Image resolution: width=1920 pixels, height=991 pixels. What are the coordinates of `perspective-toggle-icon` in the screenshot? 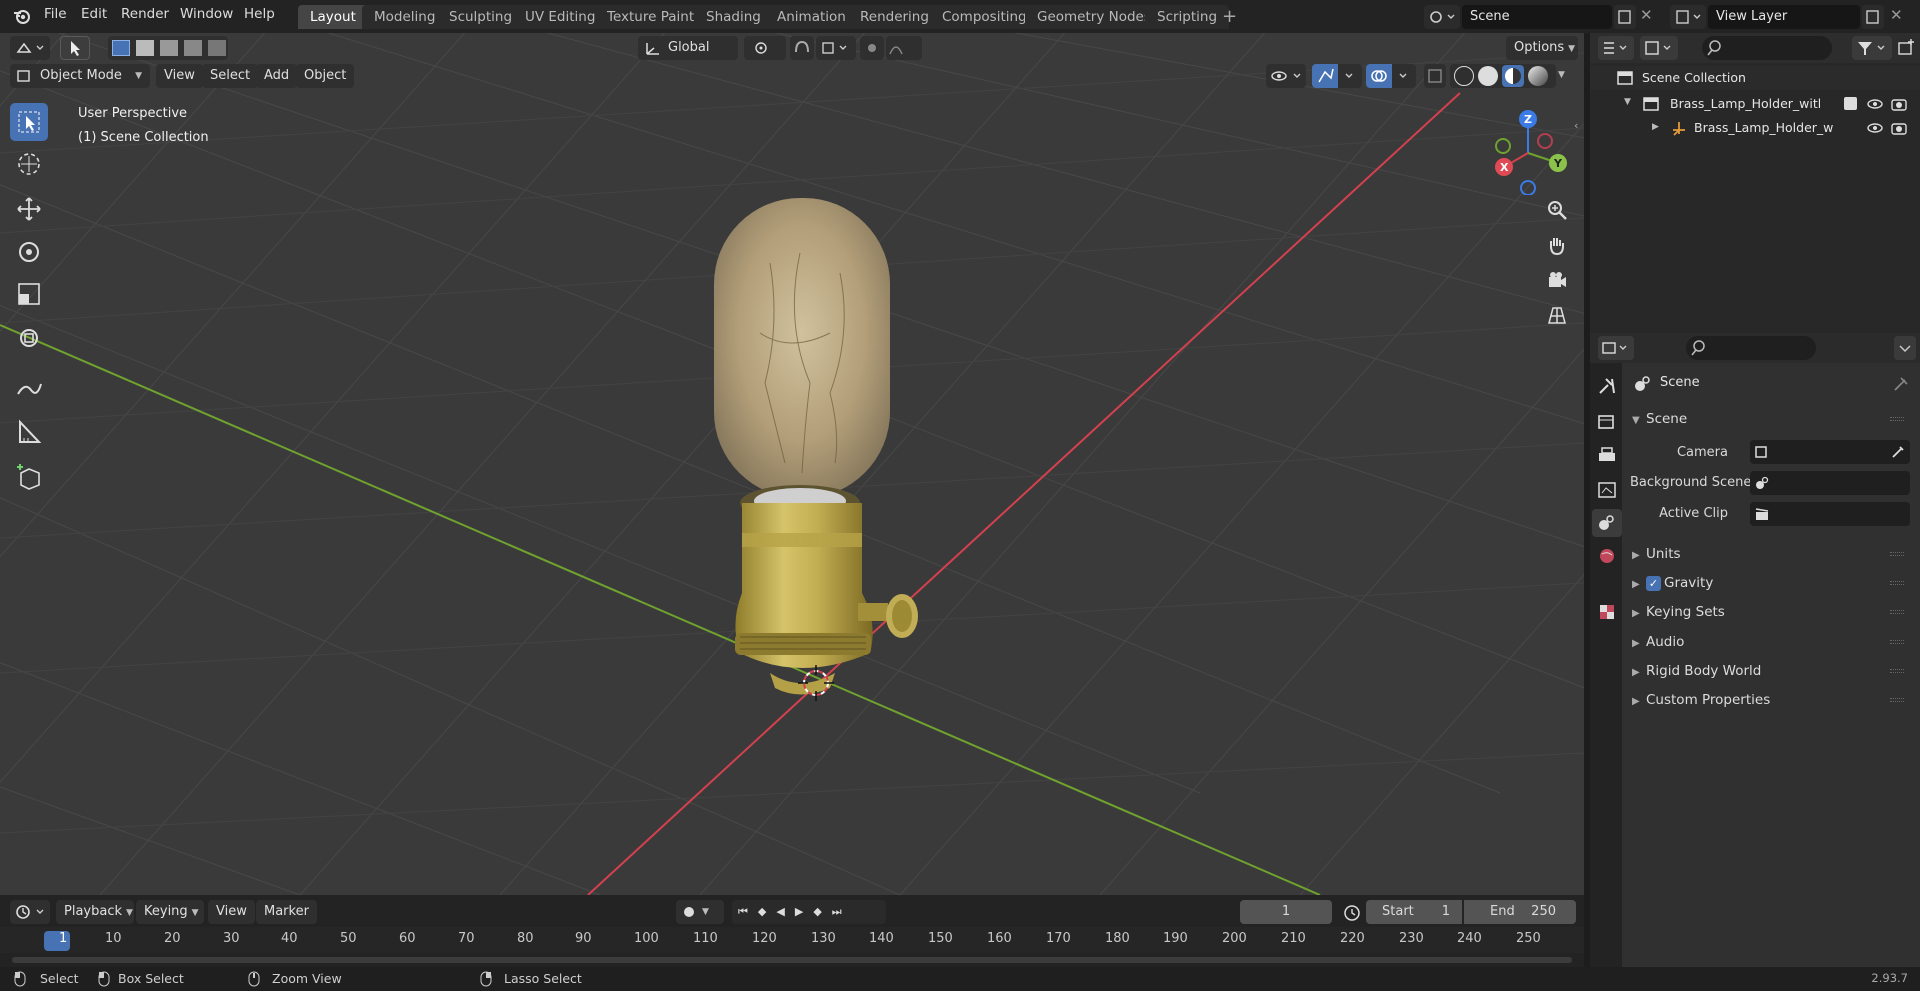 It's located at (1557, 315).